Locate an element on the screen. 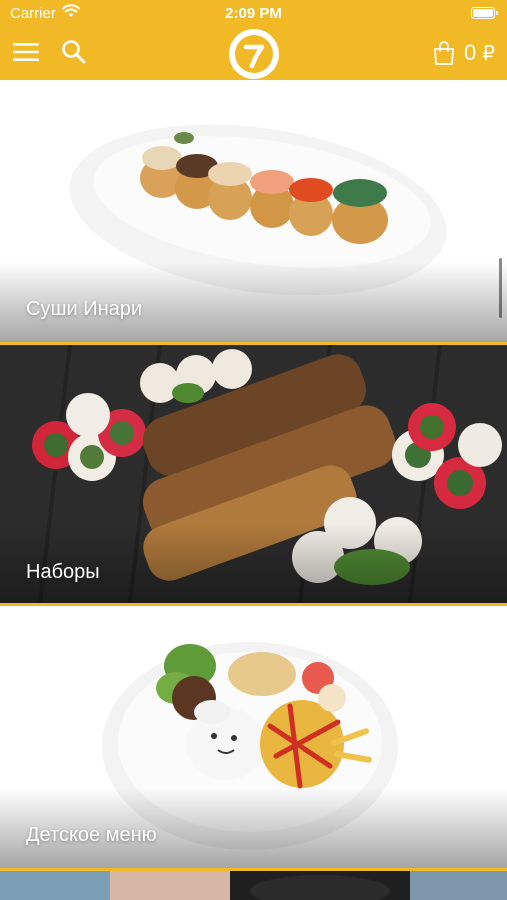 This screenshot has width=507, height=900. shopping-bag-icon is located at coordinates (444, 53).